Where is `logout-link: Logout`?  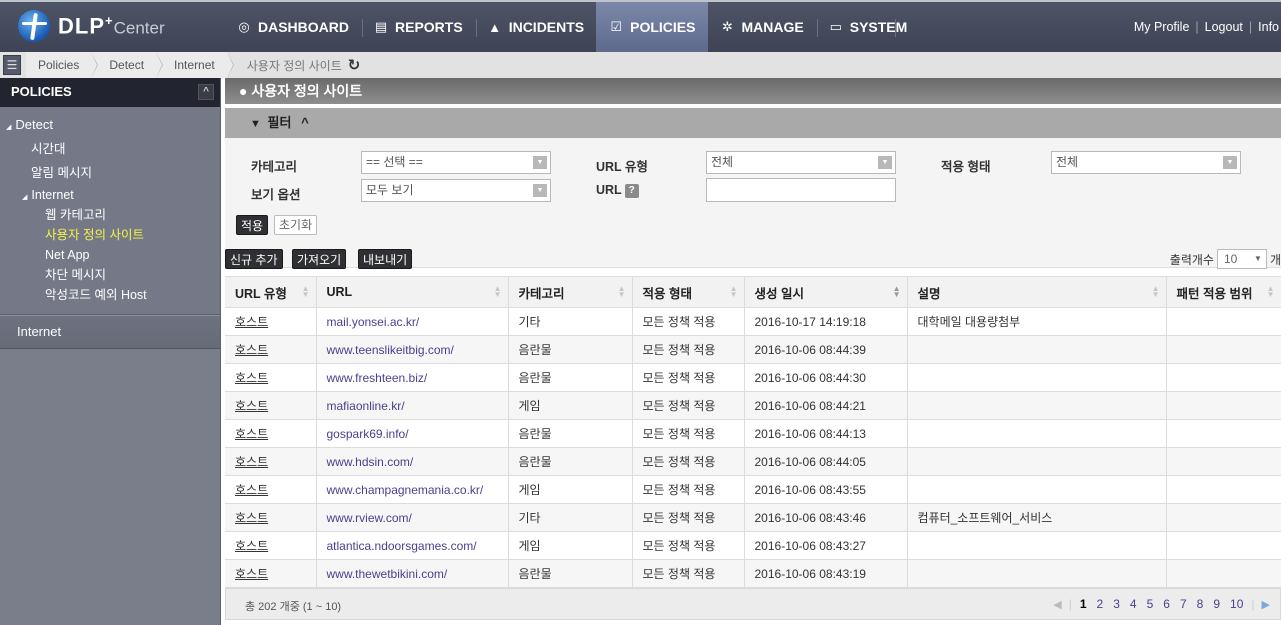
logout-link: Logout is located at coordinates (1224, 27).